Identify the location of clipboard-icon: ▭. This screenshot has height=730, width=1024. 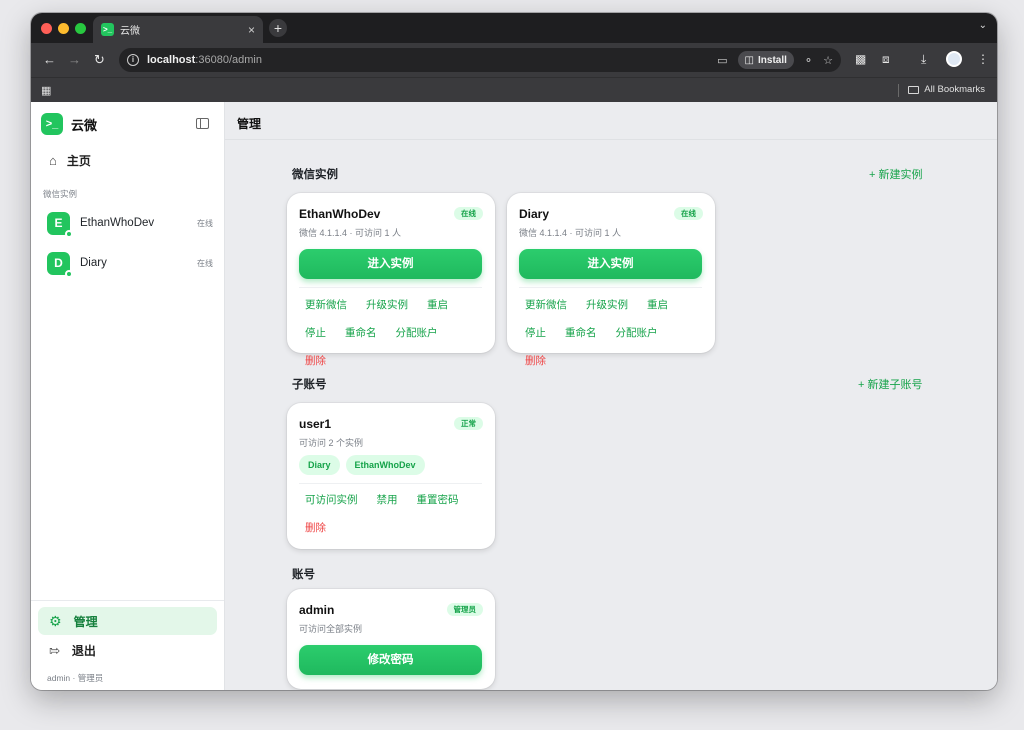
(722, 60).